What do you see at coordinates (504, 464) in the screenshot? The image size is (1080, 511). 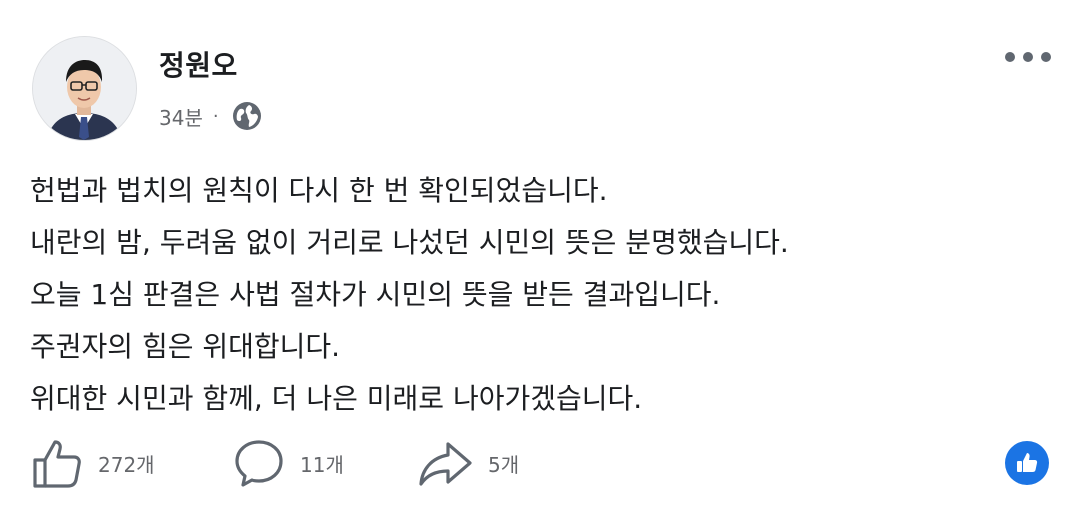 I see `share-count: 5개` at bounding box center [504, 464].